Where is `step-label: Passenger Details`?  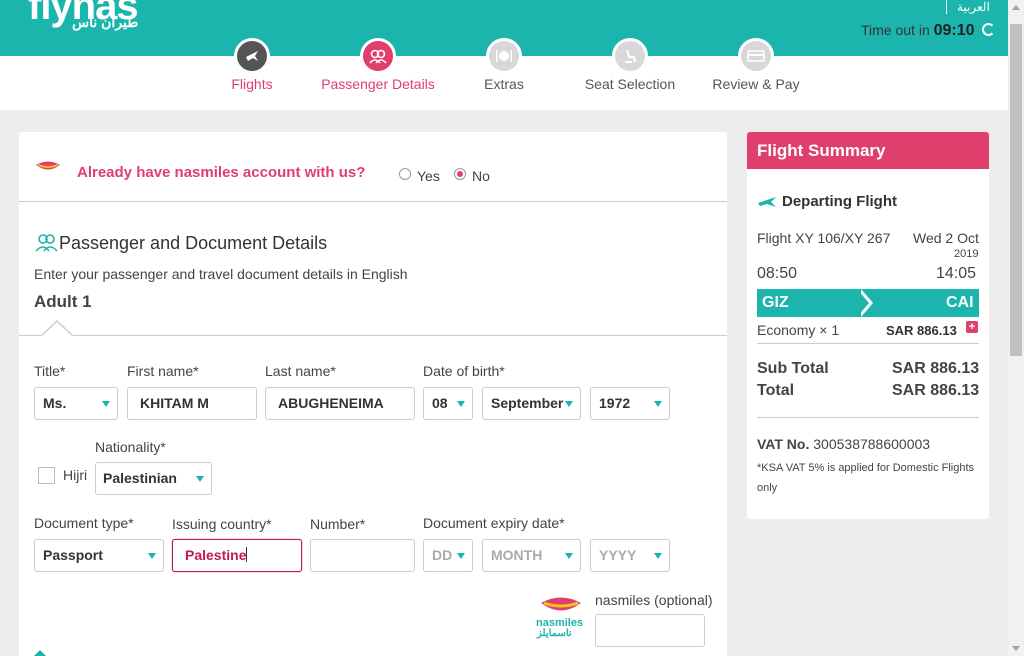
step-label: Passenger Details is located at coordinates (378, 84).